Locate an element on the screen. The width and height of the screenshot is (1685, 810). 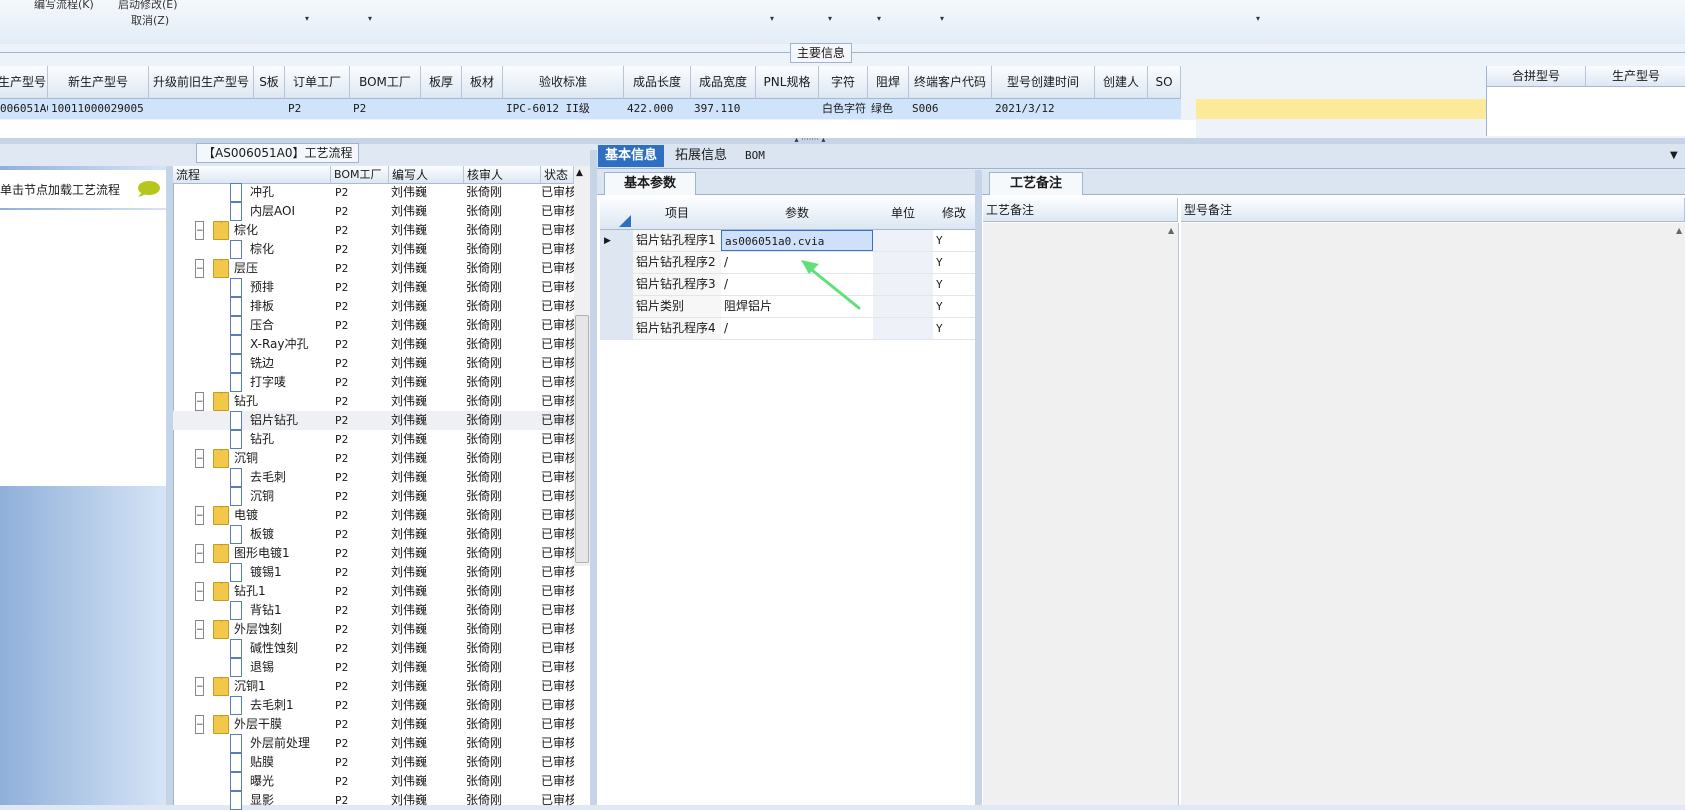
scrollbar-thumb is located at coordinates (582, 439).